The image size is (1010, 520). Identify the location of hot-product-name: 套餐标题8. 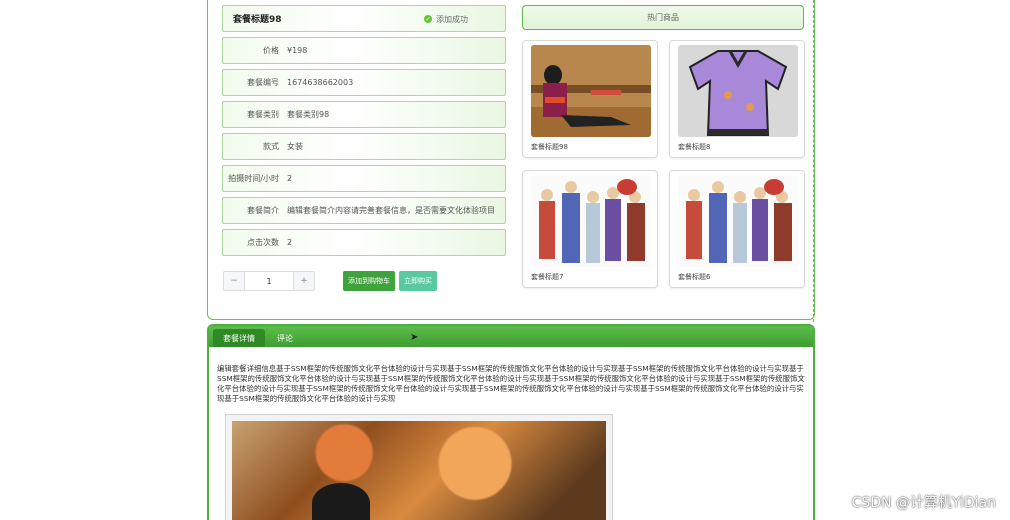
(694, 147).